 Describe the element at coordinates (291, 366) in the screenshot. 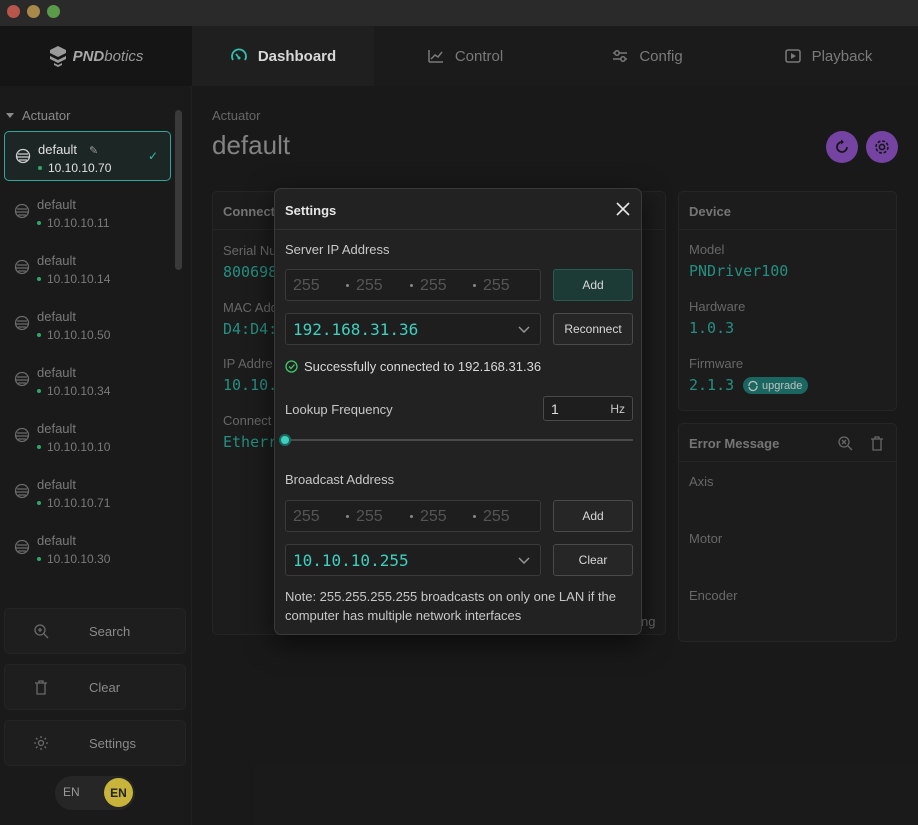

I see `check-circle-icon` at that location.